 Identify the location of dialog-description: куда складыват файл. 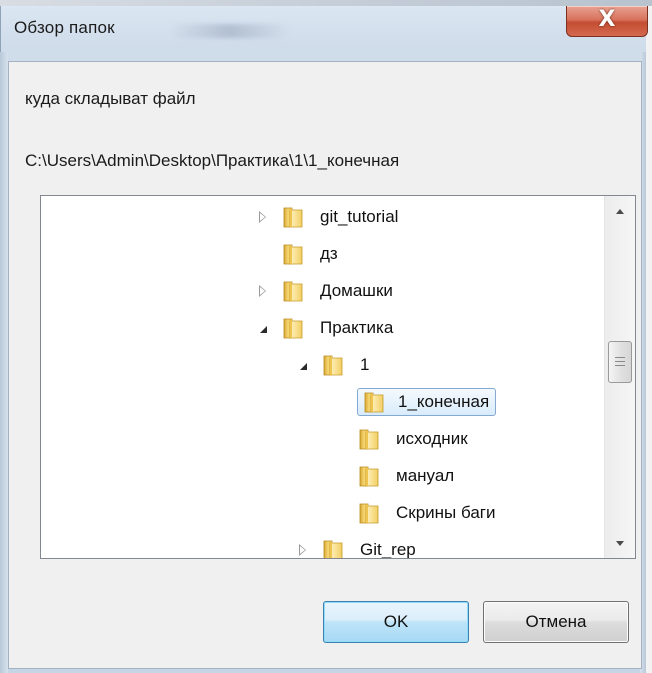
(110, 98).